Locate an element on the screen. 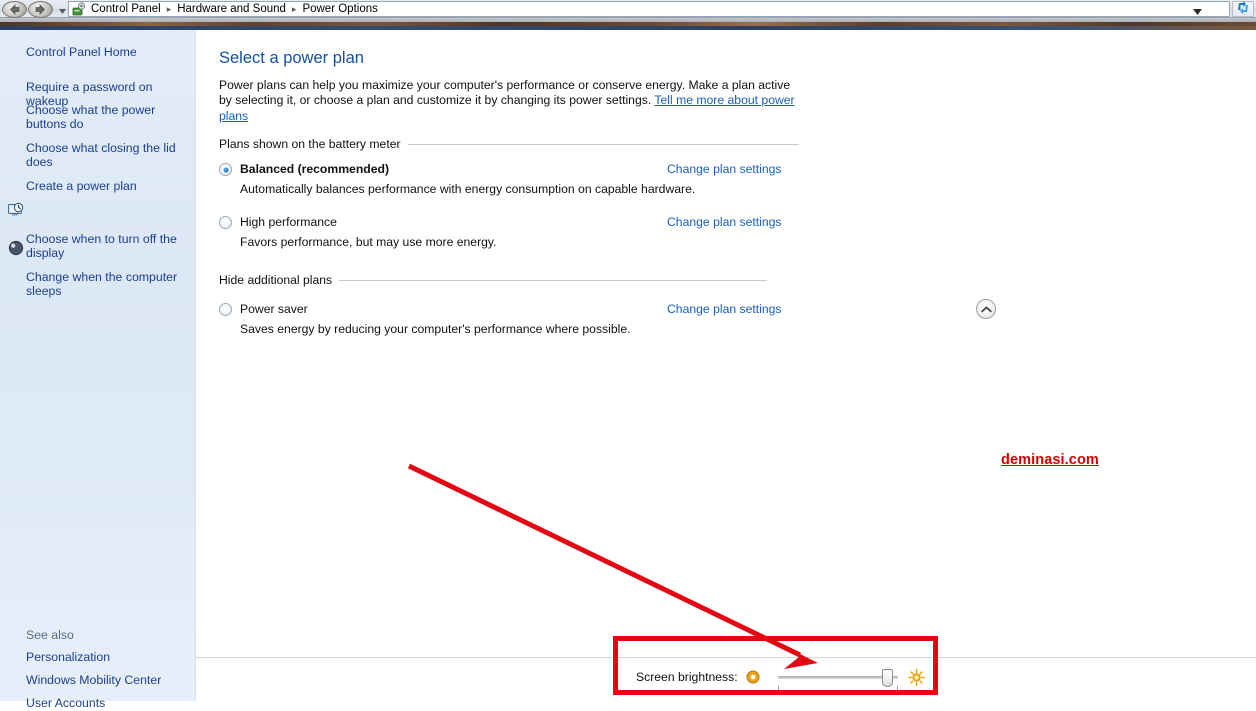  plan-name-power-saver: Power saver is located at coordinates (274, 309).